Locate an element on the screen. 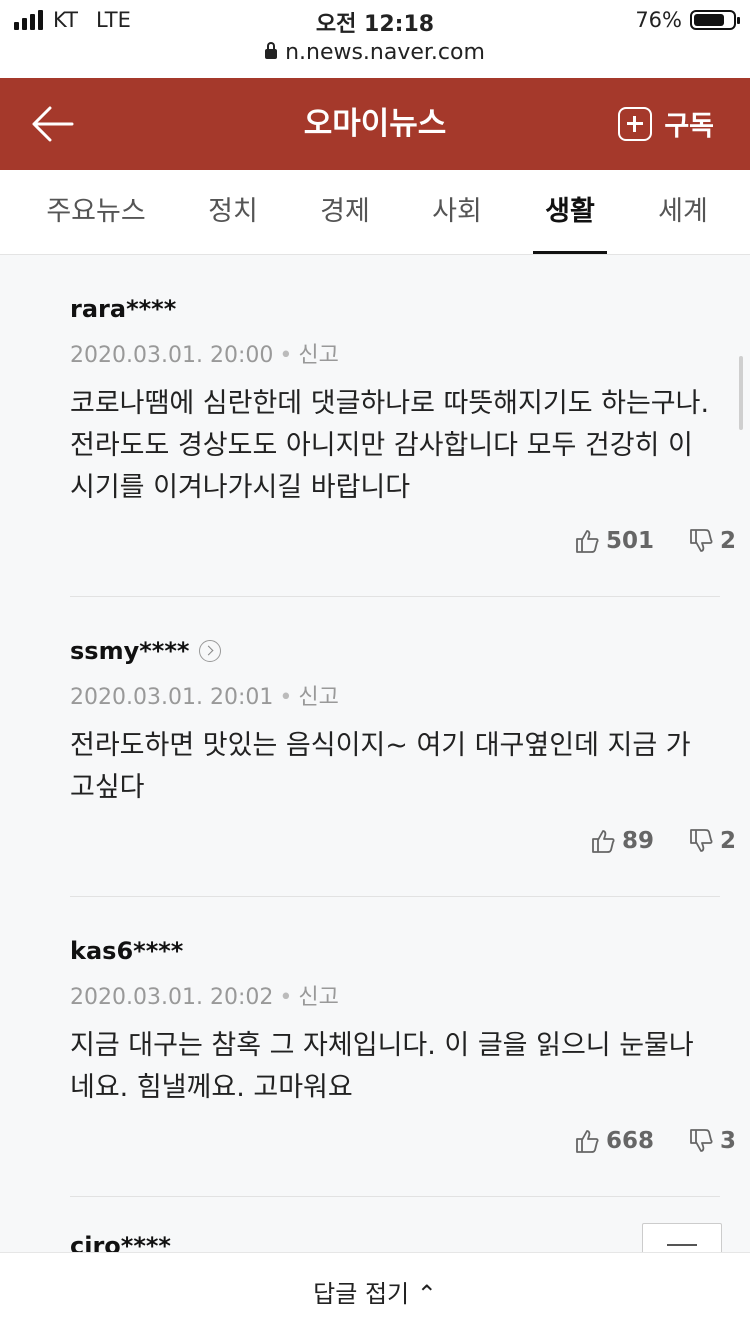  comment-text: 전라도하면 맛있는 음식이지~ 여기 대구옆인데 지금 가고싶다 is located at coordinates (380, 766).